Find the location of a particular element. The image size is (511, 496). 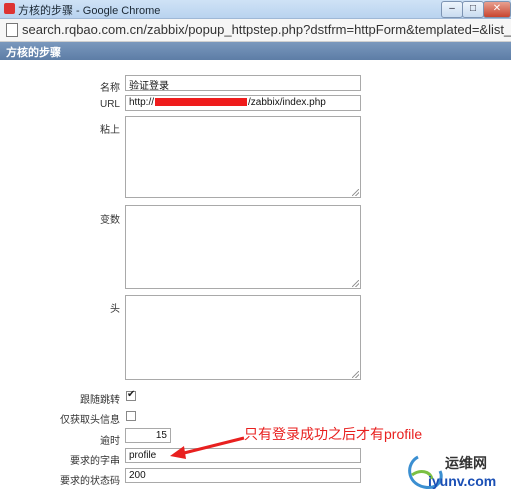

follow-redirects-checkbox is located at coordinates (131, 395).